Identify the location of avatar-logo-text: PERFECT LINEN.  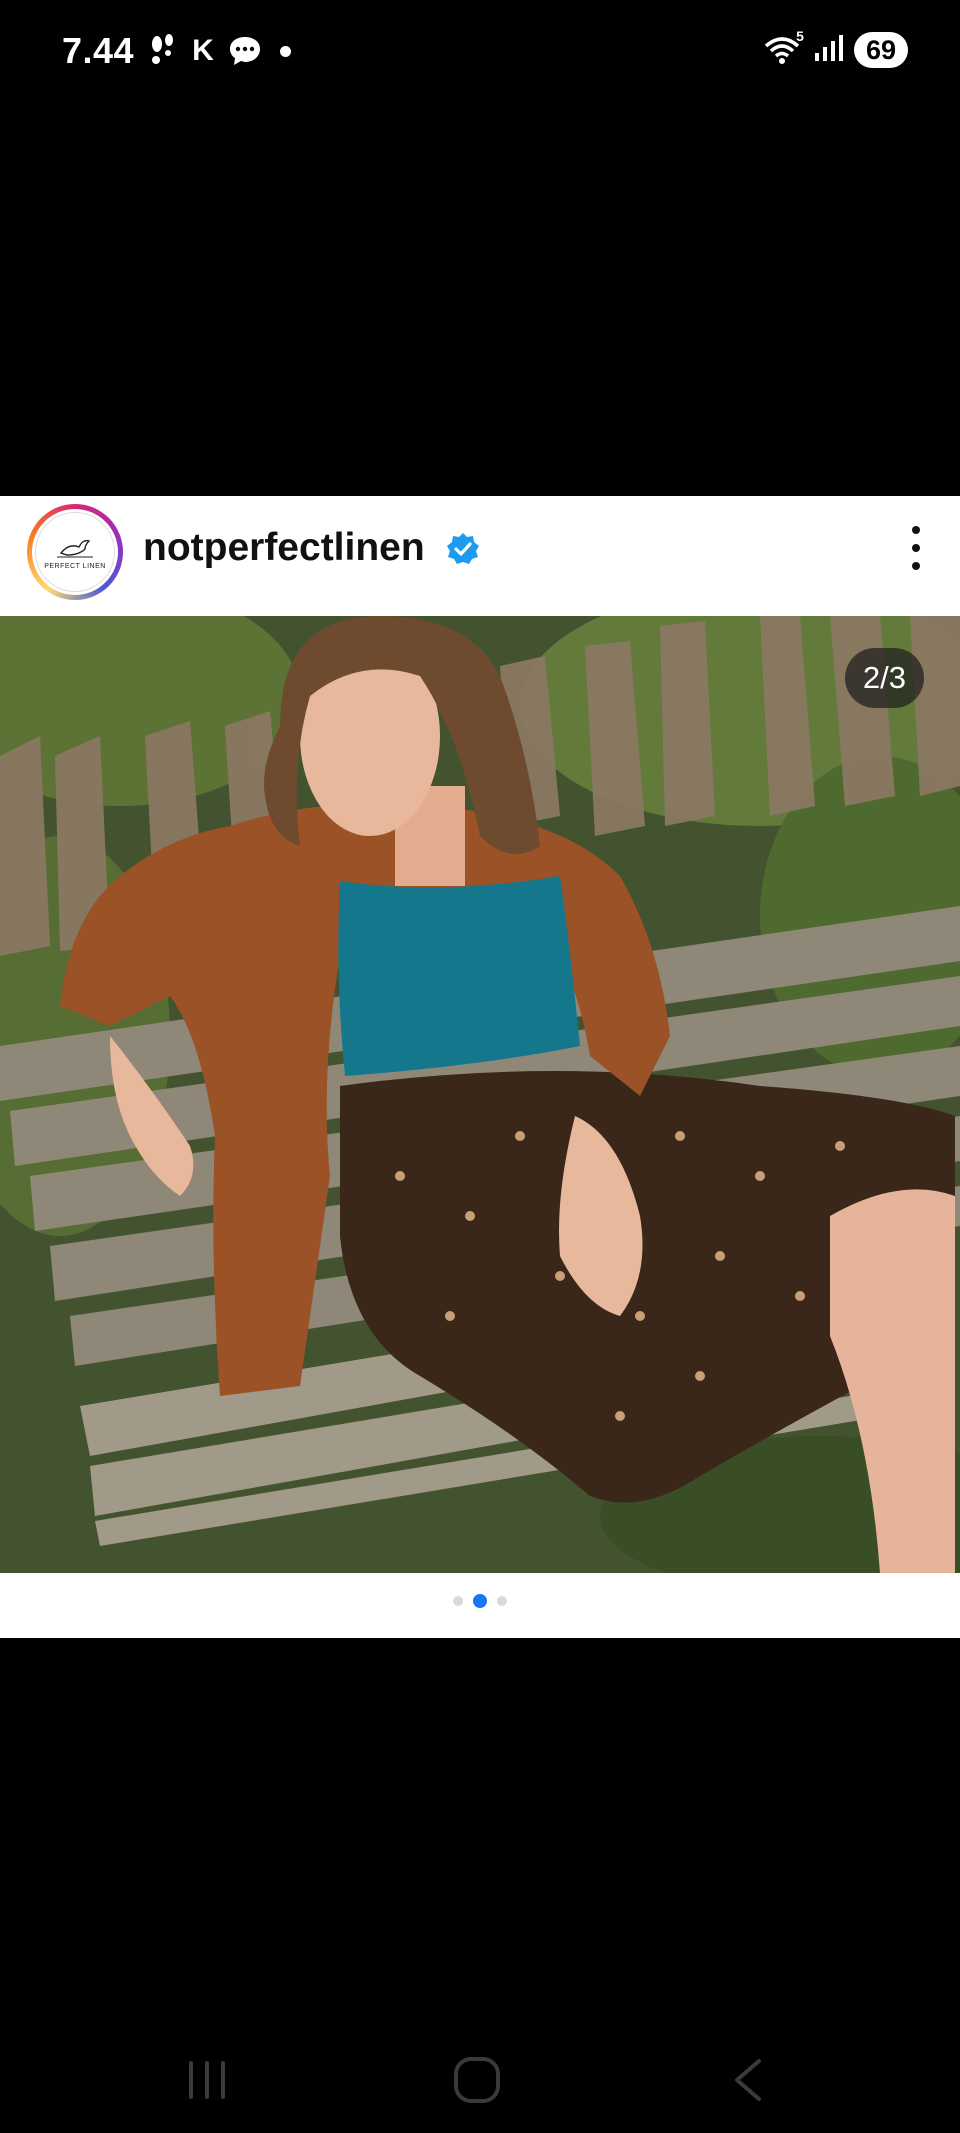
(75, 566).